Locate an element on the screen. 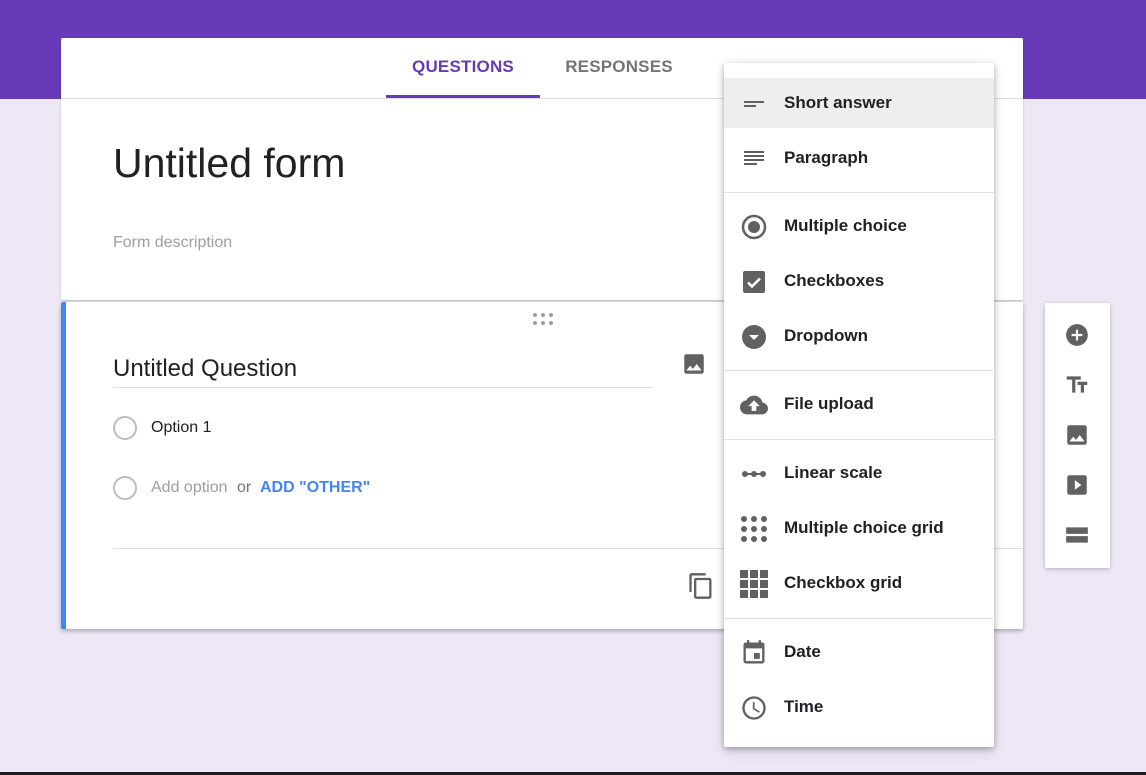 Image resolution: width=1146 pixels, height=775 pixels. linear-scale-icon is located at coordinates (754, 474).